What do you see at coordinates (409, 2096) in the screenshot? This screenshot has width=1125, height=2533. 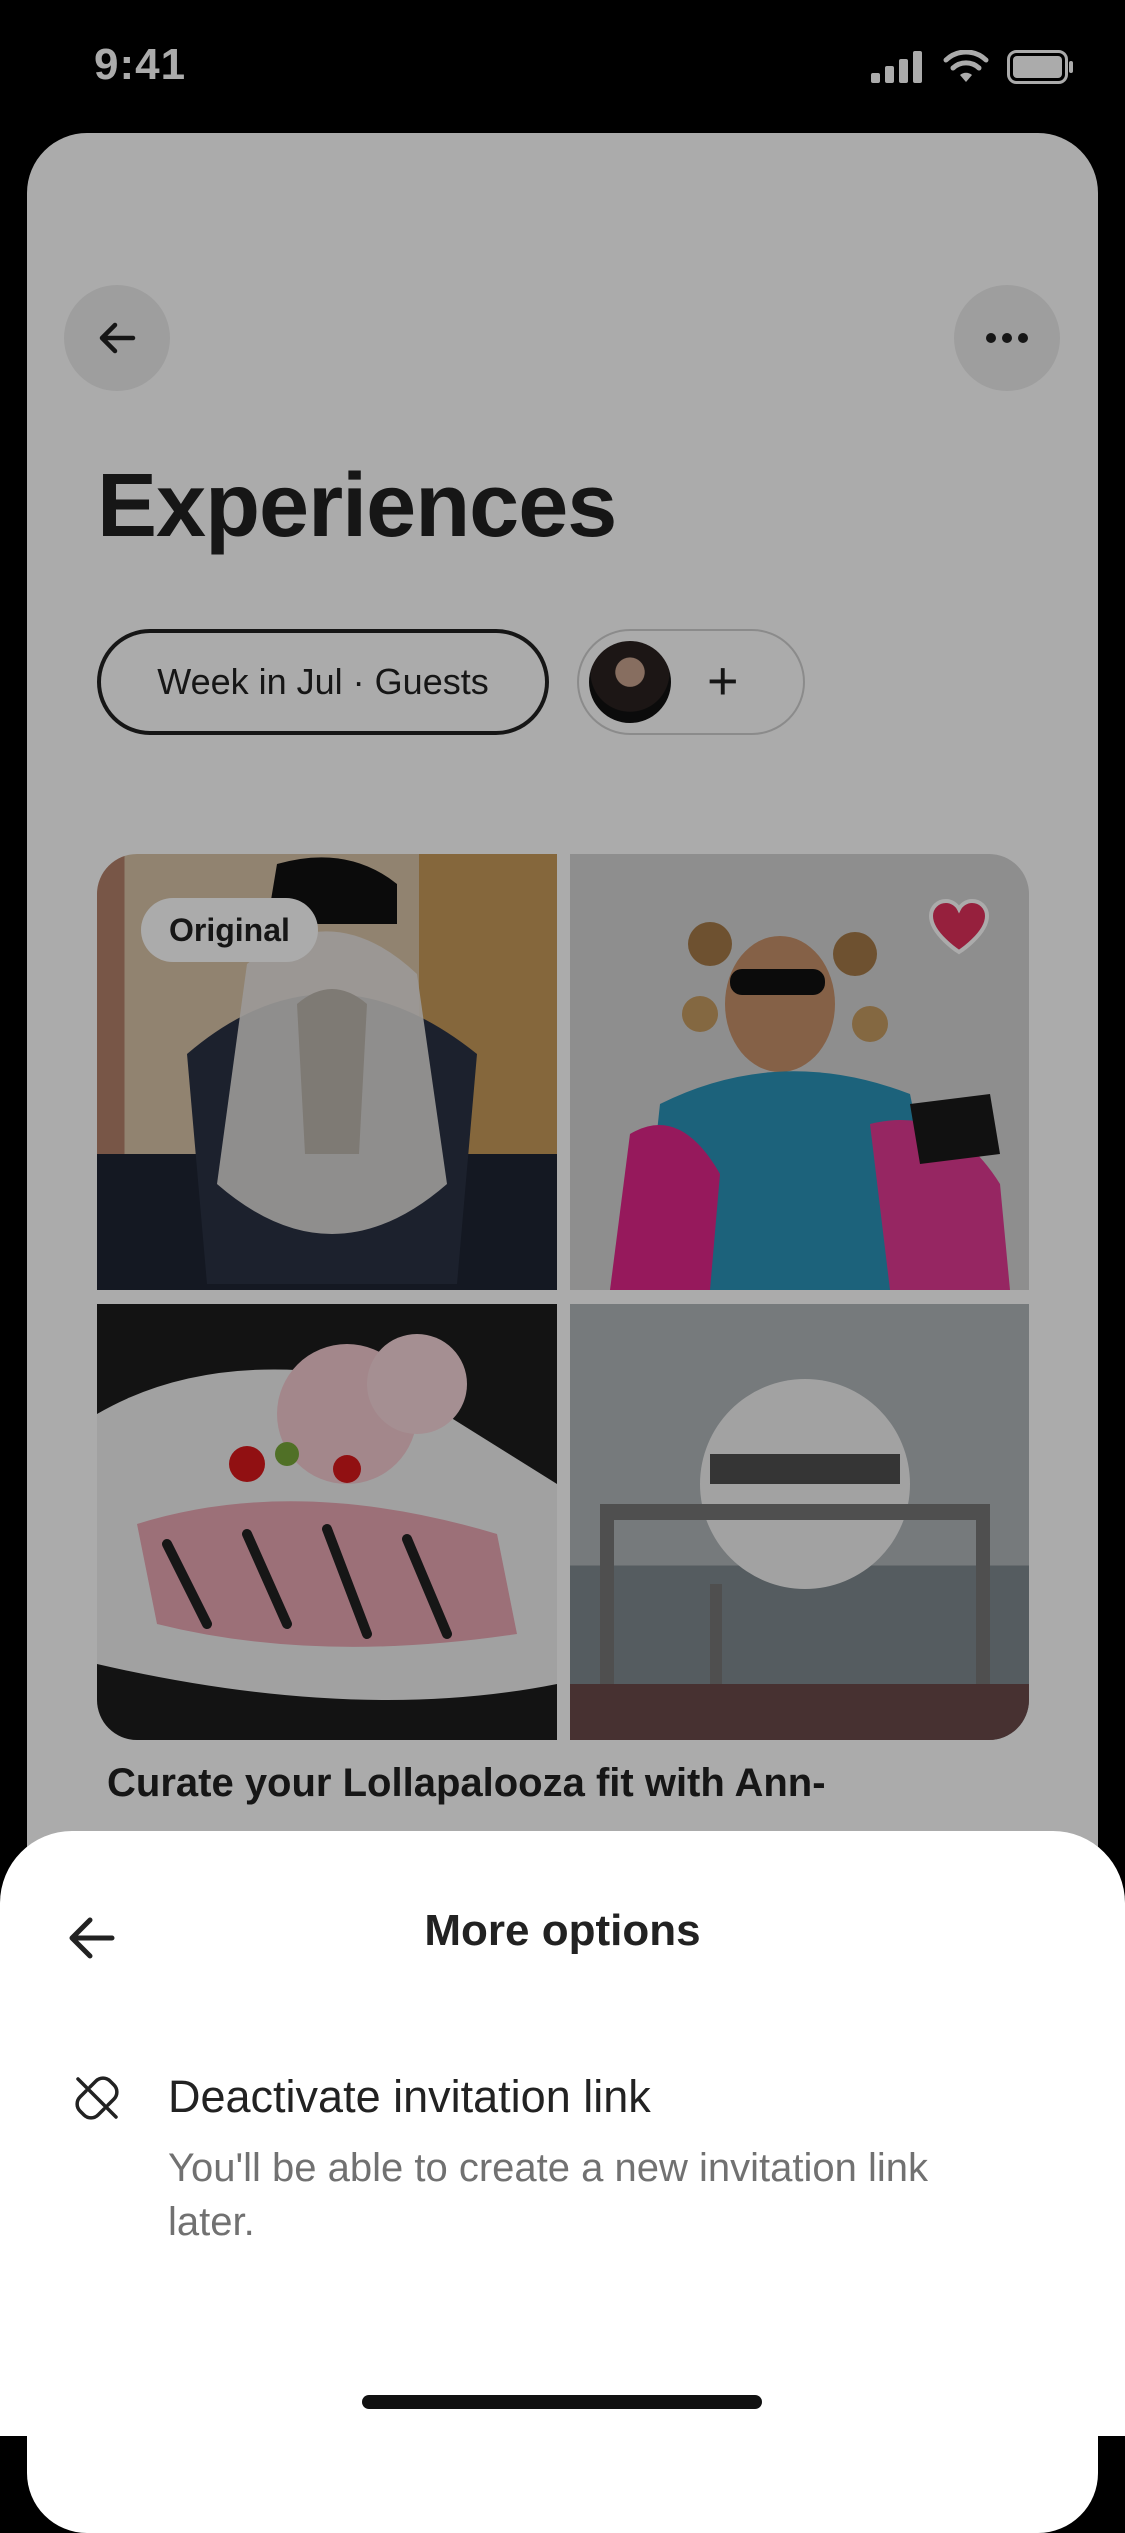 I see `option-title: Deactivate invitation link` at bounding box center [409, 2096].